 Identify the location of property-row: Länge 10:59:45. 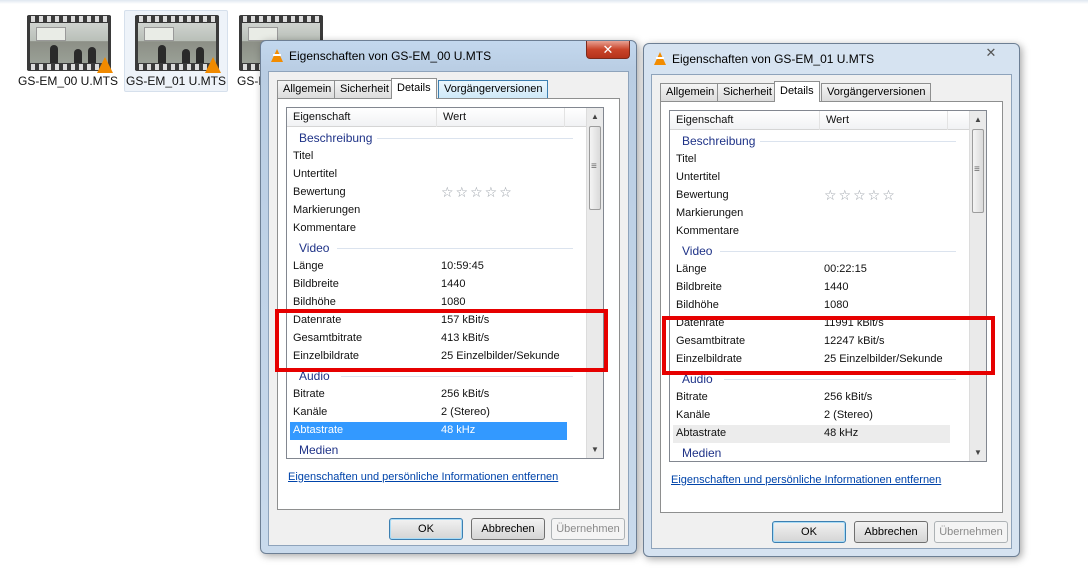
(437, 267).